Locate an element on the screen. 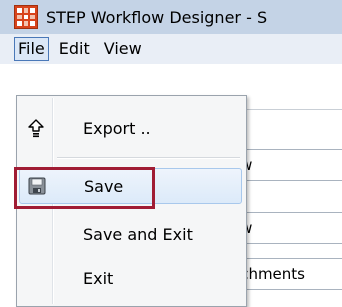 The image size is (342, 307). menu-view: View is located at coordinates (123, 49).